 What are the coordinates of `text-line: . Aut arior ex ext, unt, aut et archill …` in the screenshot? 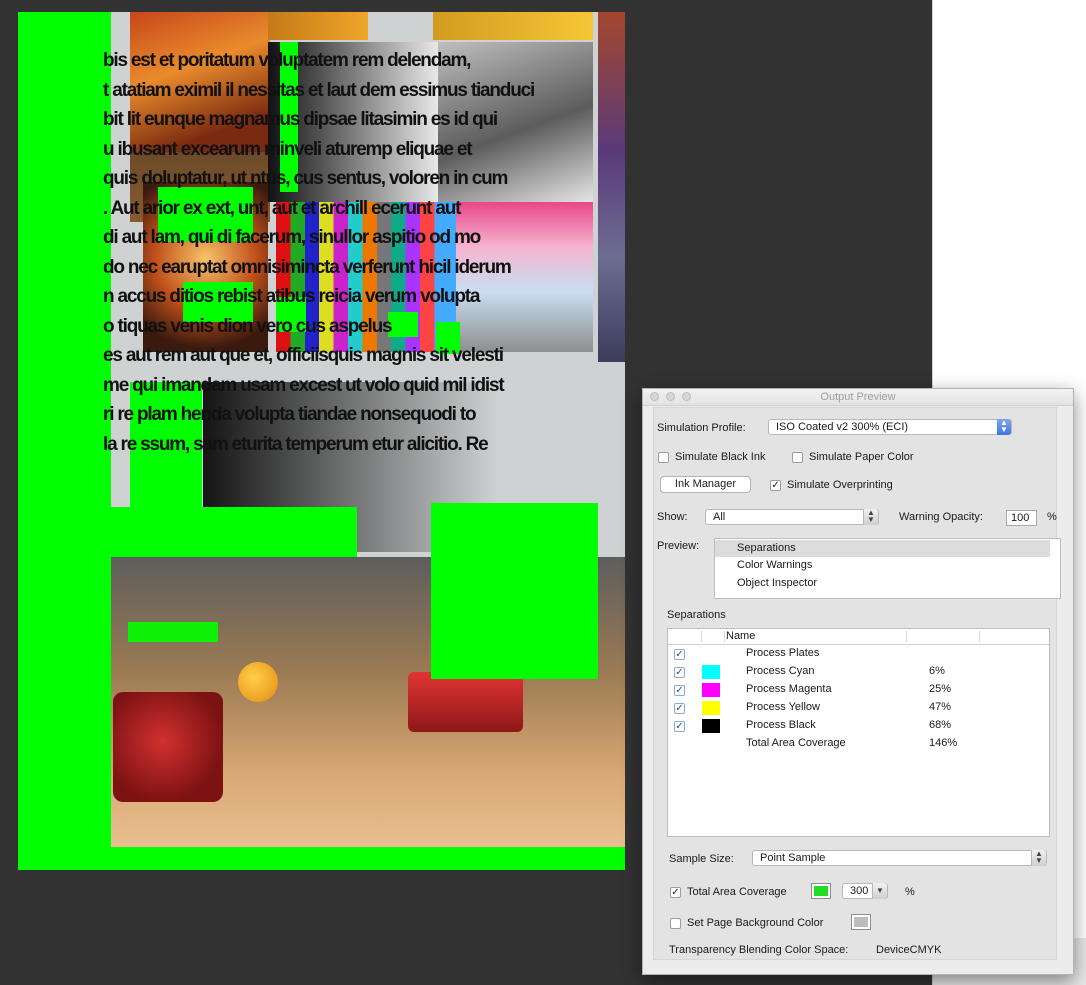 It's located at (282, 208).